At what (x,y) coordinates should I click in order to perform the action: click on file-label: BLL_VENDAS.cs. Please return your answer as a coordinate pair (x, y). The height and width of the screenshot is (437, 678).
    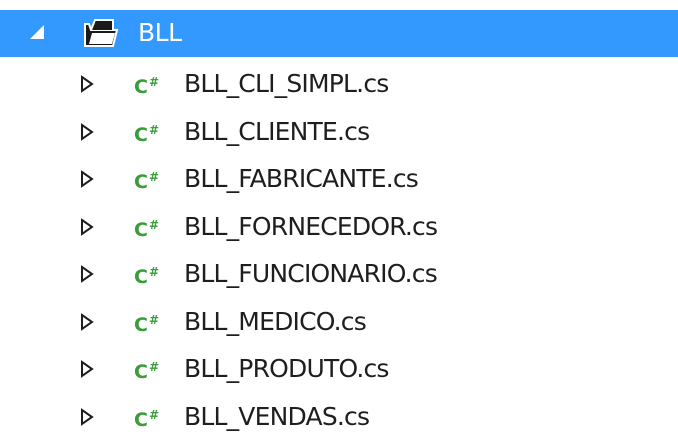
    Looking at the image, I should click on (277, 416).